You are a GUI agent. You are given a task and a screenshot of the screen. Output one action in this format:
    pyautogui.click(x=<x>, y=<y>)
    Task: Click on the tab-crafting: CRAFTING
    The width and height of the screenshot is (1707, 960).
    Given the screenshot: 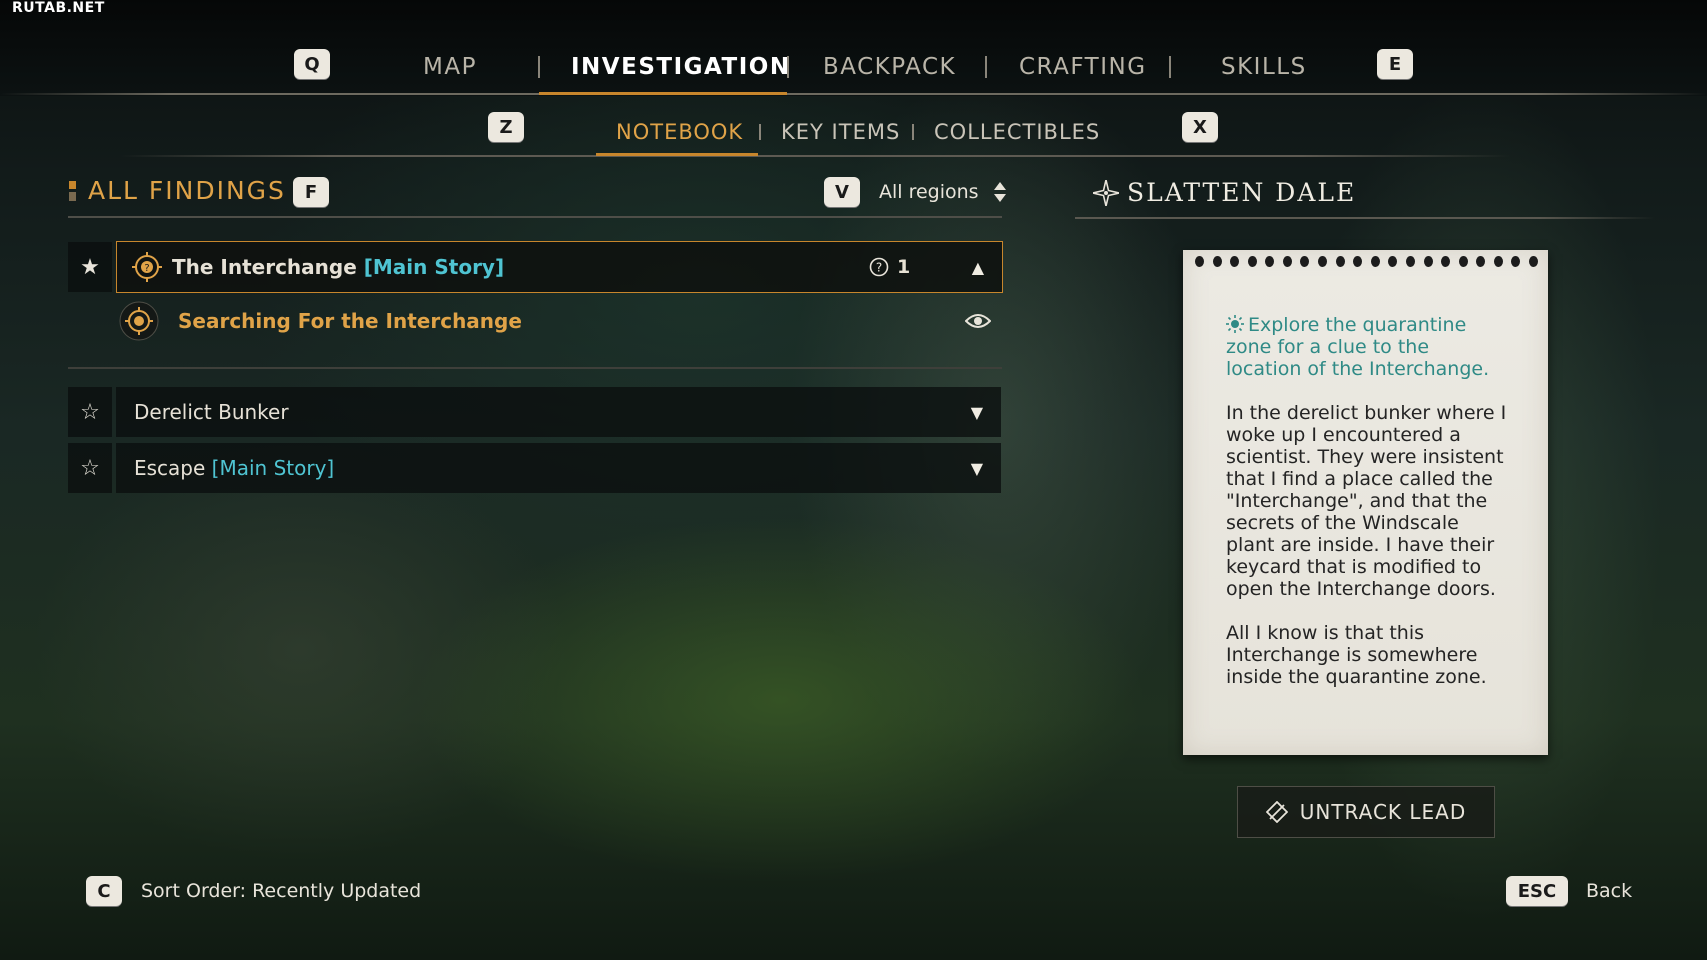 What is the action you would take?
    pyautogui.click(x=1083, y=67)
    